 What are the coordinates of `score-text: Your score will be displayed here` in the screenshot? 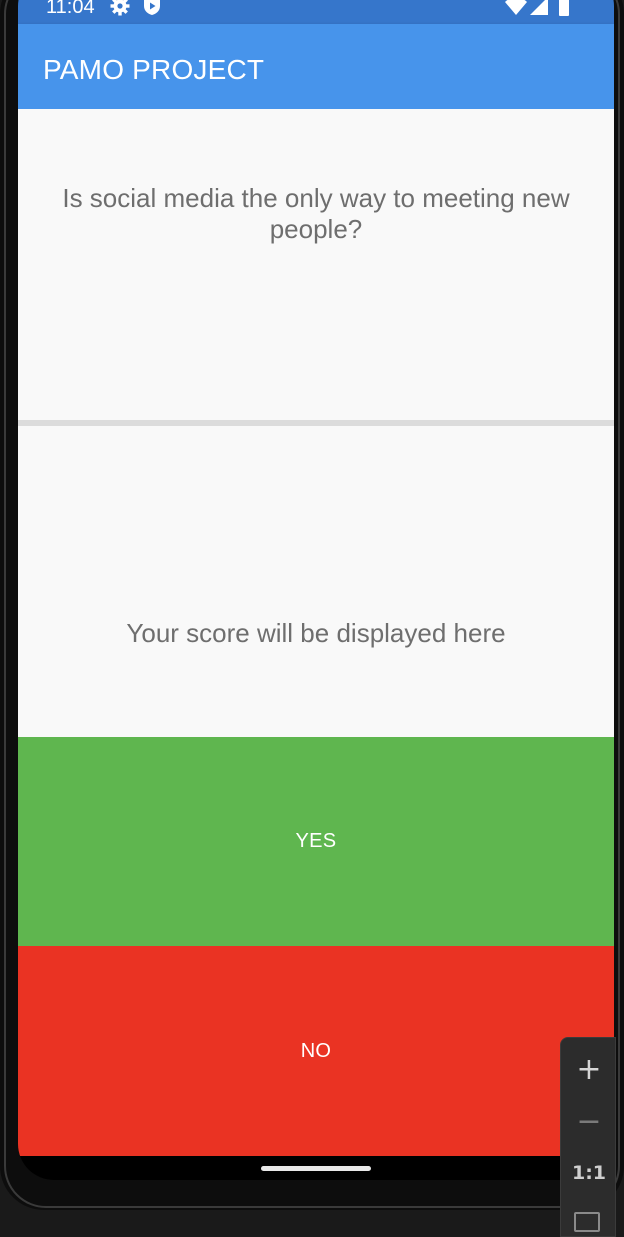 It's located at (316, 633).